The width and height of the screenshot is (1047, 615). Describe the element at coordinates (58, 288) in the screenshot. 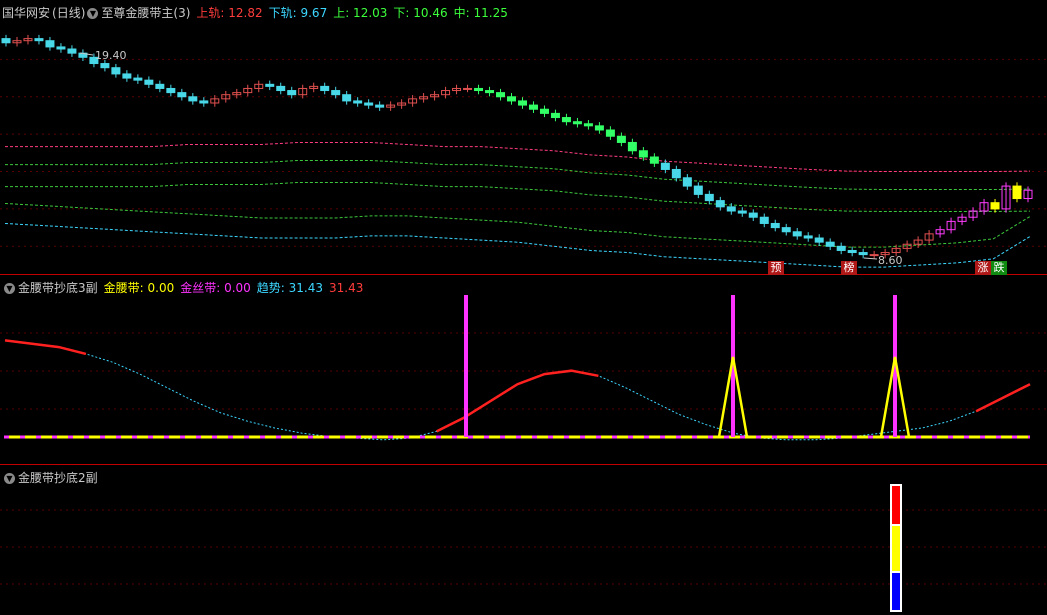

I see `sub1-indicator-name: 金腰带抄底3副` at that location.